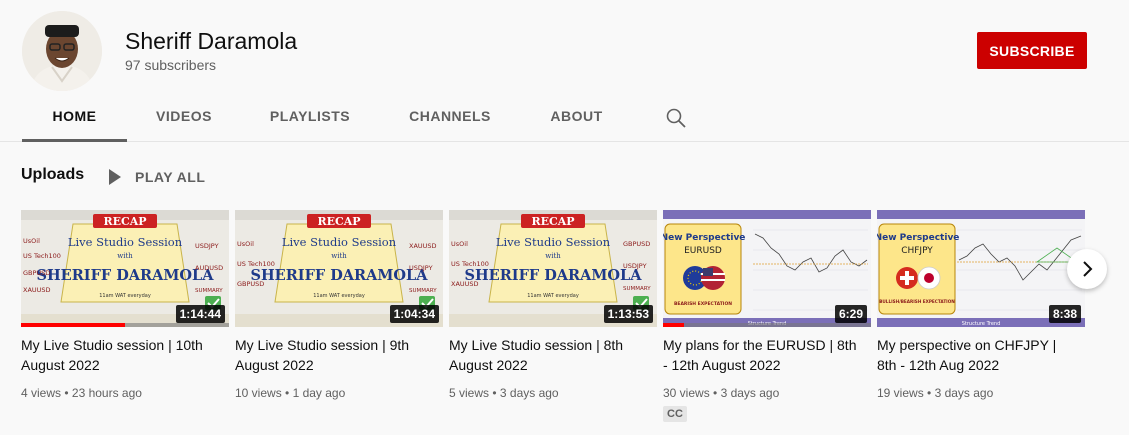 The image size is (1129, 435). What do you see at coordinates (335, 355) in the screenshot?
I see `video-title: My Live Studio session | 9th August 2022` at bounding box center [335, 355].